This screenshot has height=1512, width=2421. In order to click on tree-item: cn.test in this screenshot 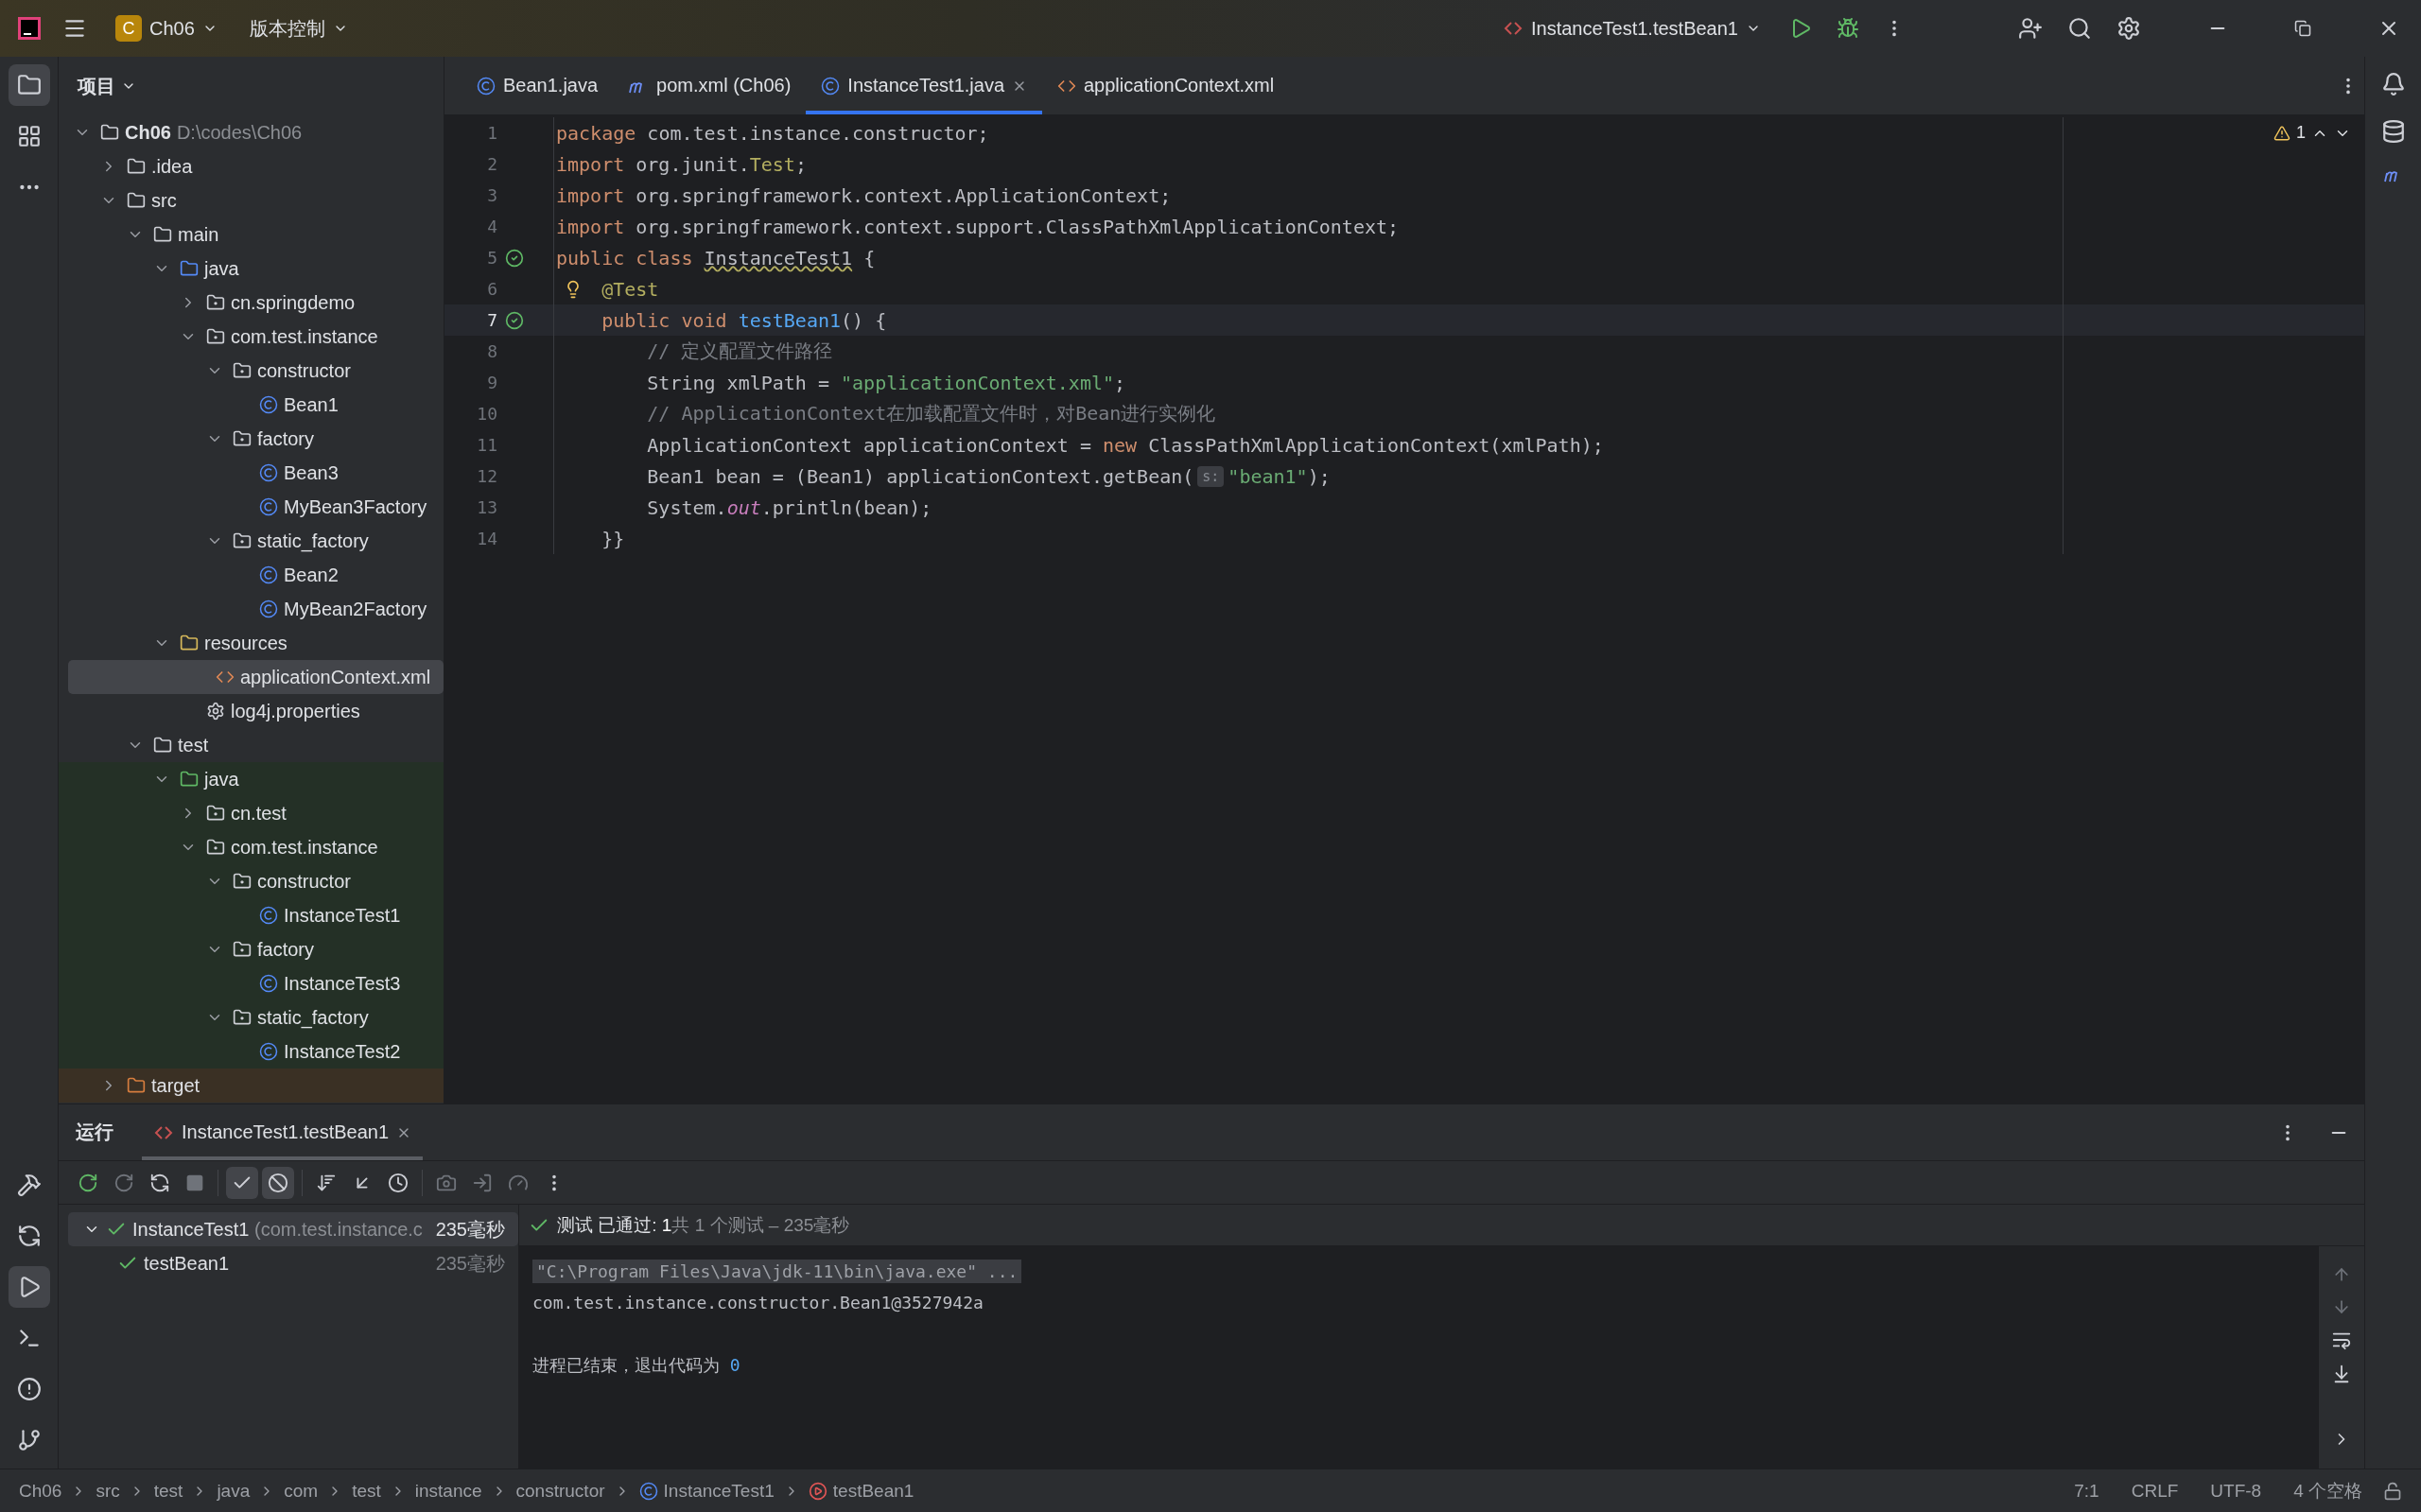, I will do `click(251, 813)`.